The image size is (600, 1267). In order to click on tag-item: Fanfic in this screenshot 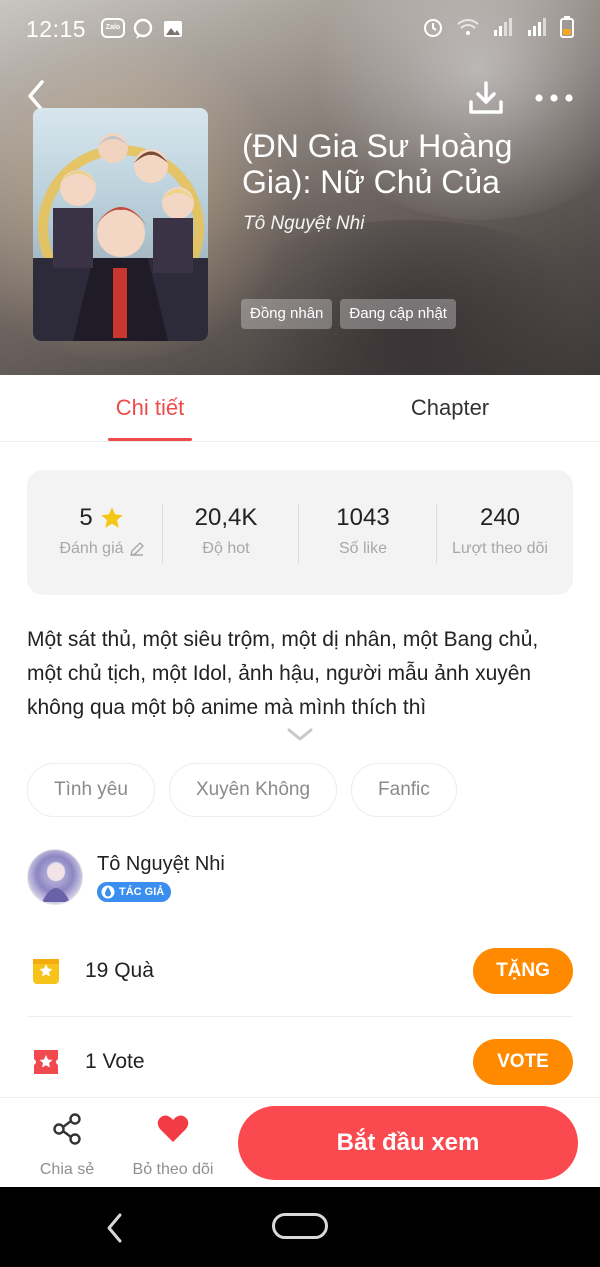, I will do `click(404, 790)`.